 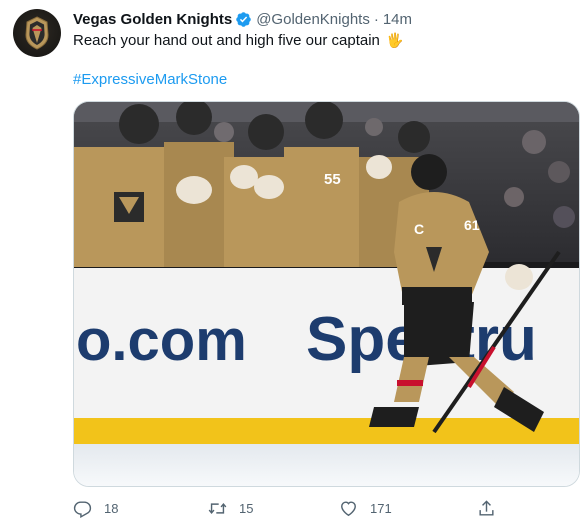 What do you see at coordinates (472, 225) in the screenshot?
I see `jersey-number: 61` at bounding box center [472, 225].